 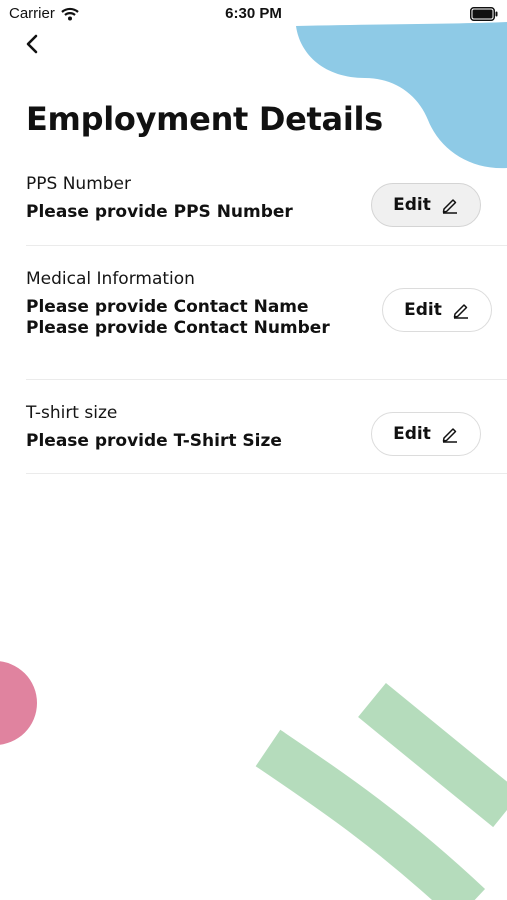 What do you see at coordinates (110, 279) in the screenshot?
I see `medical-information-label: Medical Information` at bounding box center [110, 279].